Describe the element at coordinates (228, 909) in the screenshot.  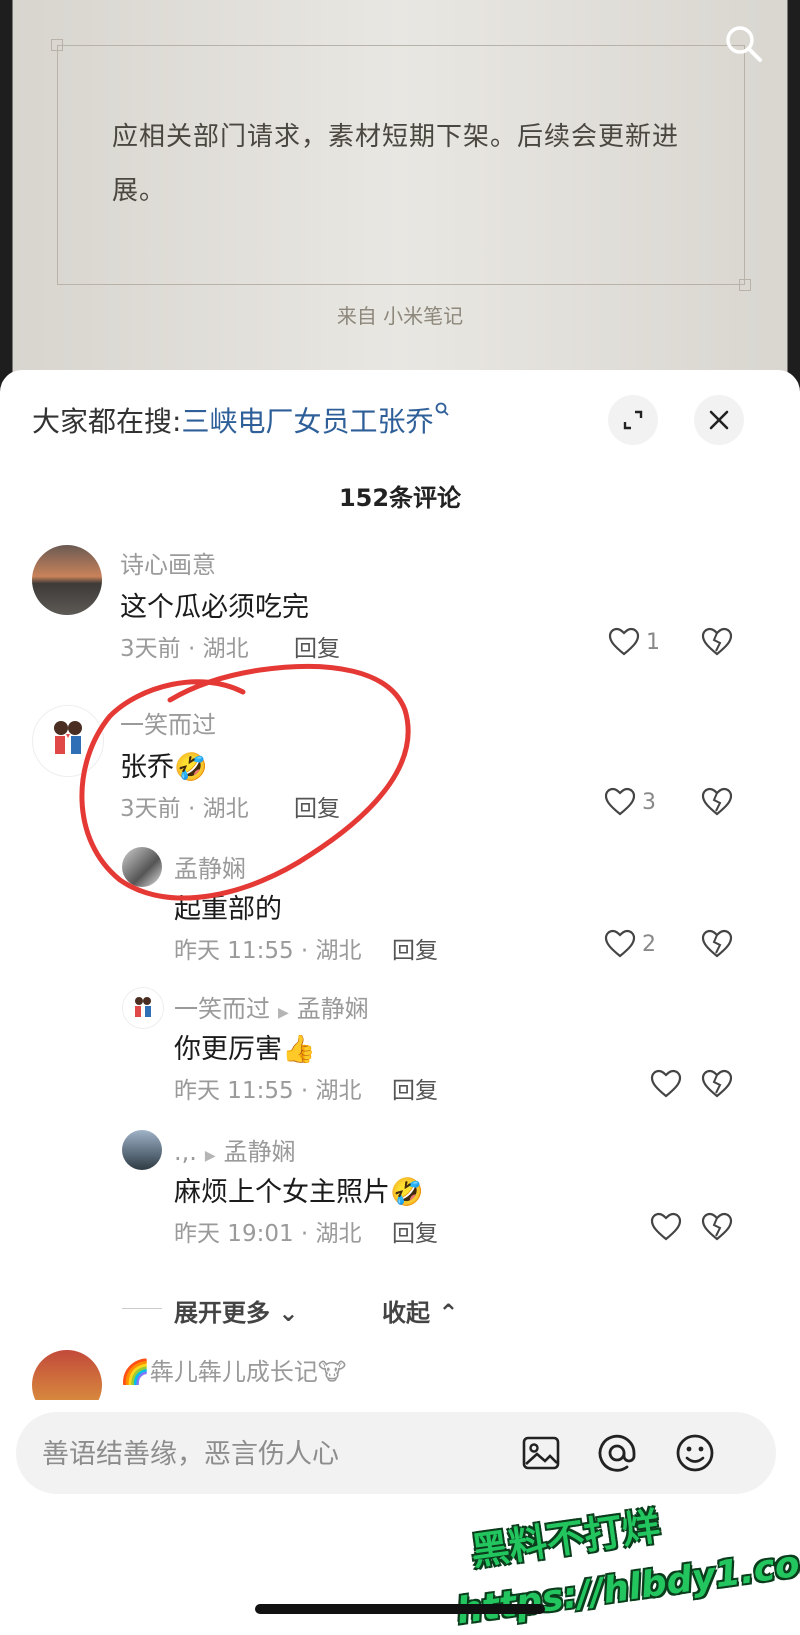
I see `reply-text: 起重部的` at that location.